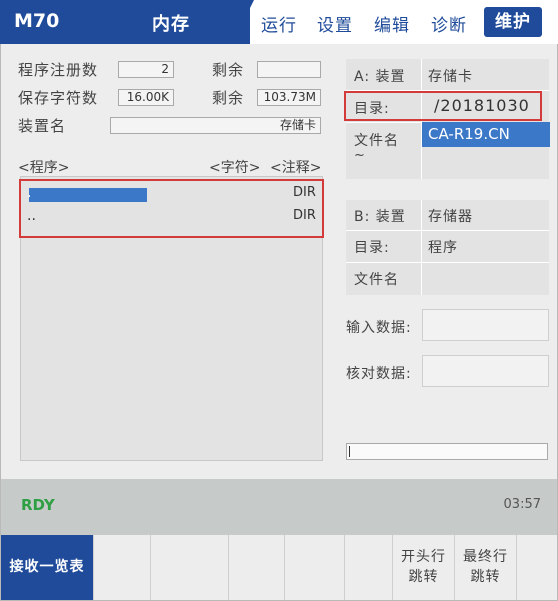 The image size is (558, 601). Describe the element at coordinates (485, 371) in the screenshot. I see `verify-data-field` at that location.